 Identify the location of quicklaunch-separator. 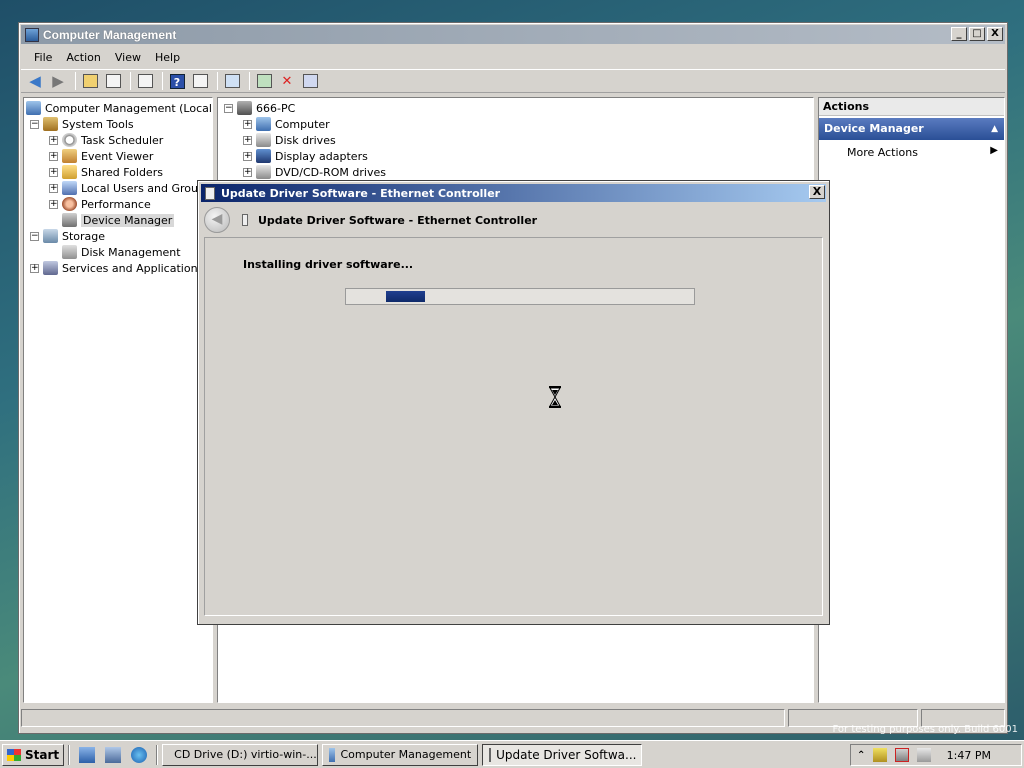
(69, 754).